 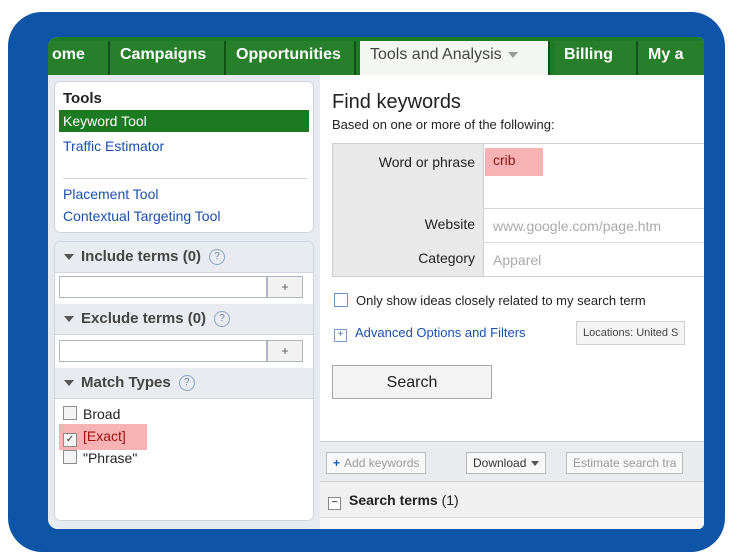 What do you see at coordinates (376, 463) in the screenshot?
I see `add-keywords-button: + Add keywords` at bounding box center [376, 463].